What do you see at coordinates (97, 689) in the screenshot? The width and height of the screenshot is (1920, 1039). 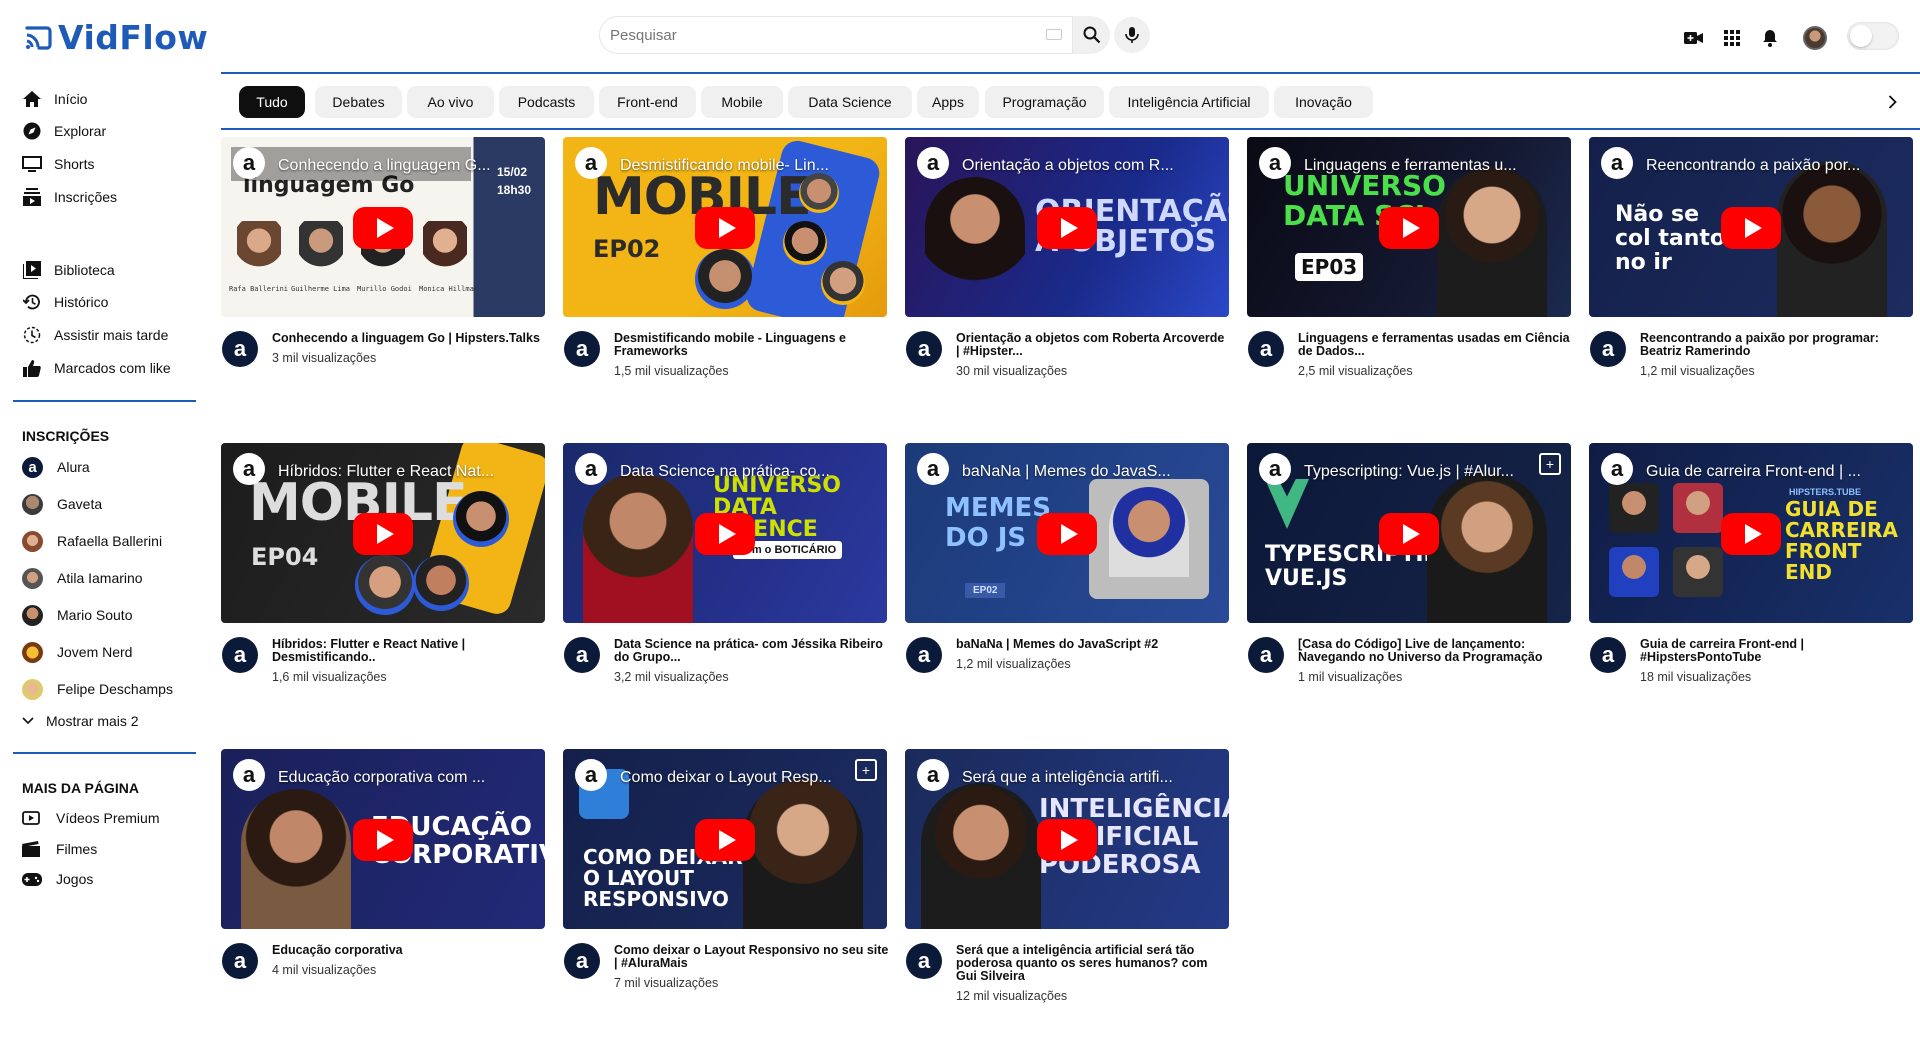 I see `subscription-felipe-deschamps: Felipe Deschamps` at bounding box center [97, 689].